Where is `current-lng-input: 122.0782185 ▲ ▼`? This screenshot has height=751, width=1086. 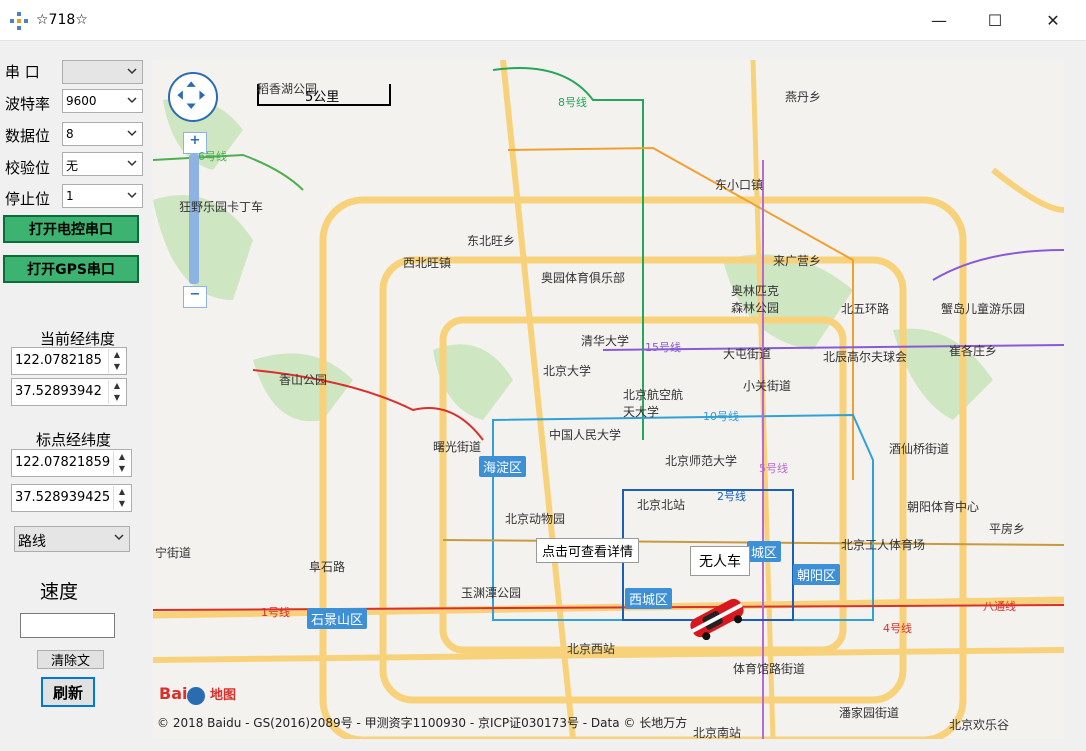 current-lng-input: 122.0782185 ▲ ▼ is located at coordinates (69, 361).